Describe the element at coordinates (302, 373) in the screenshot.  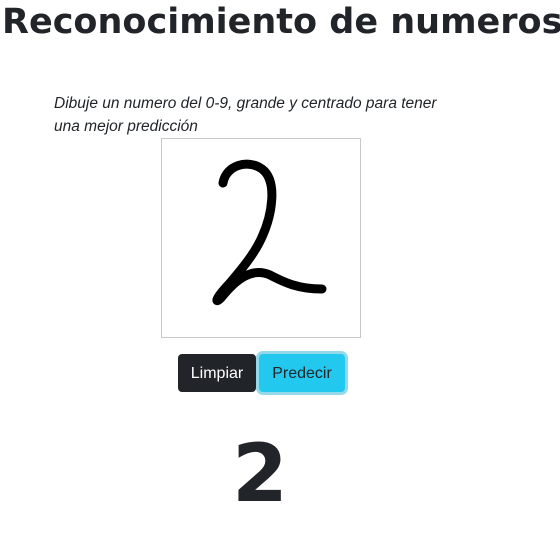
I see `predict-button: Predecir` at that location.